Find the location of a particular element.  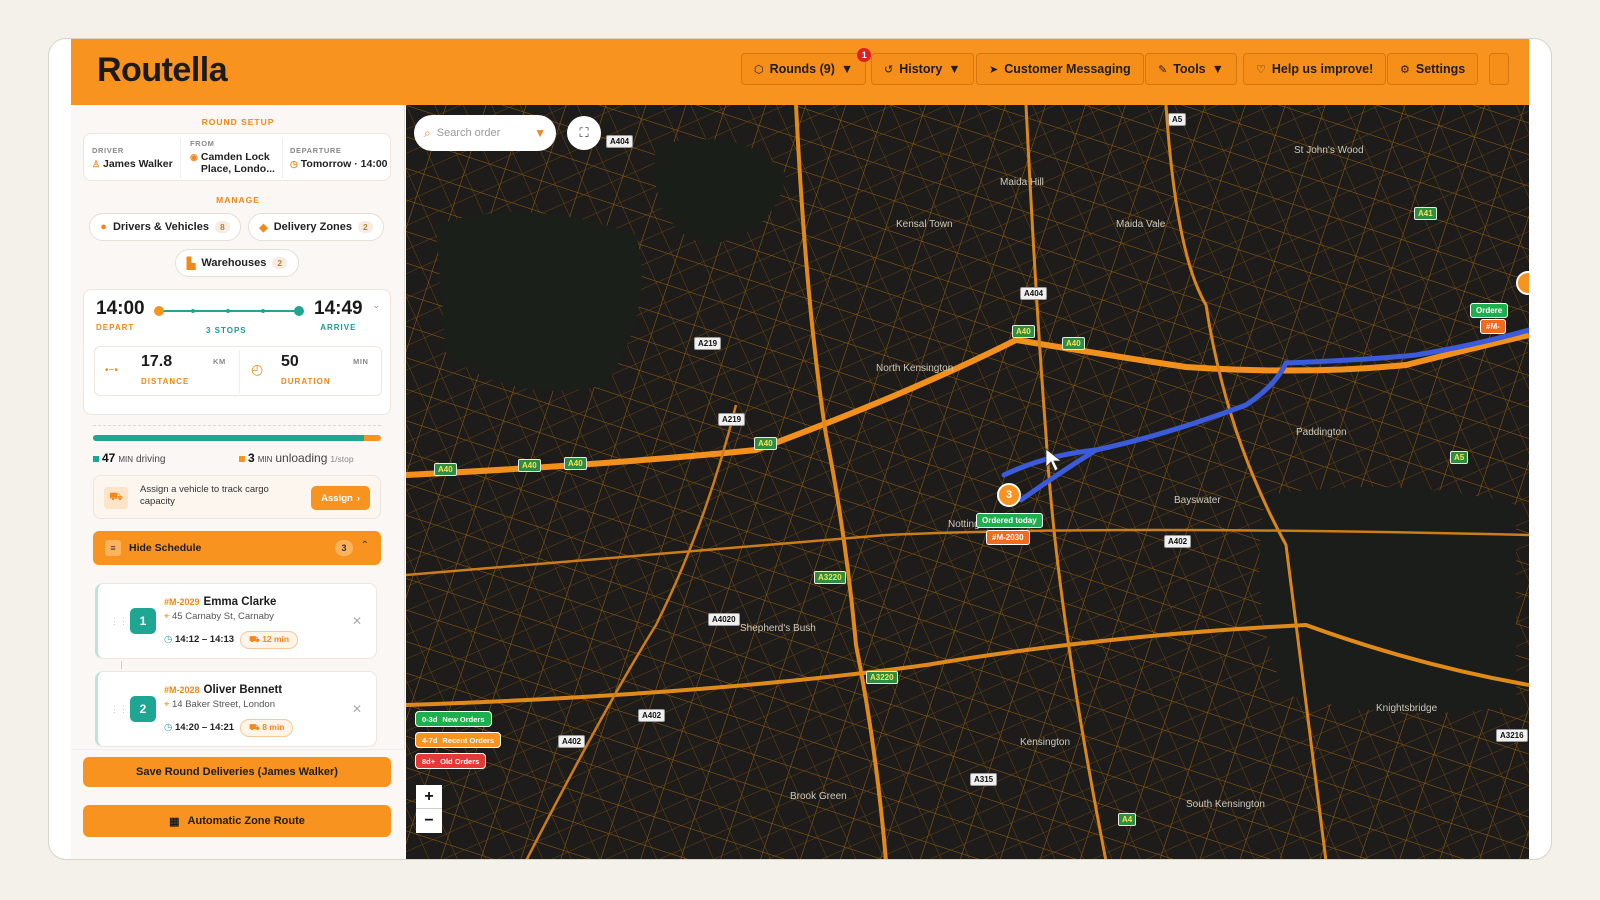

order-id: #M-2028 is located at coordinates (182, 690).